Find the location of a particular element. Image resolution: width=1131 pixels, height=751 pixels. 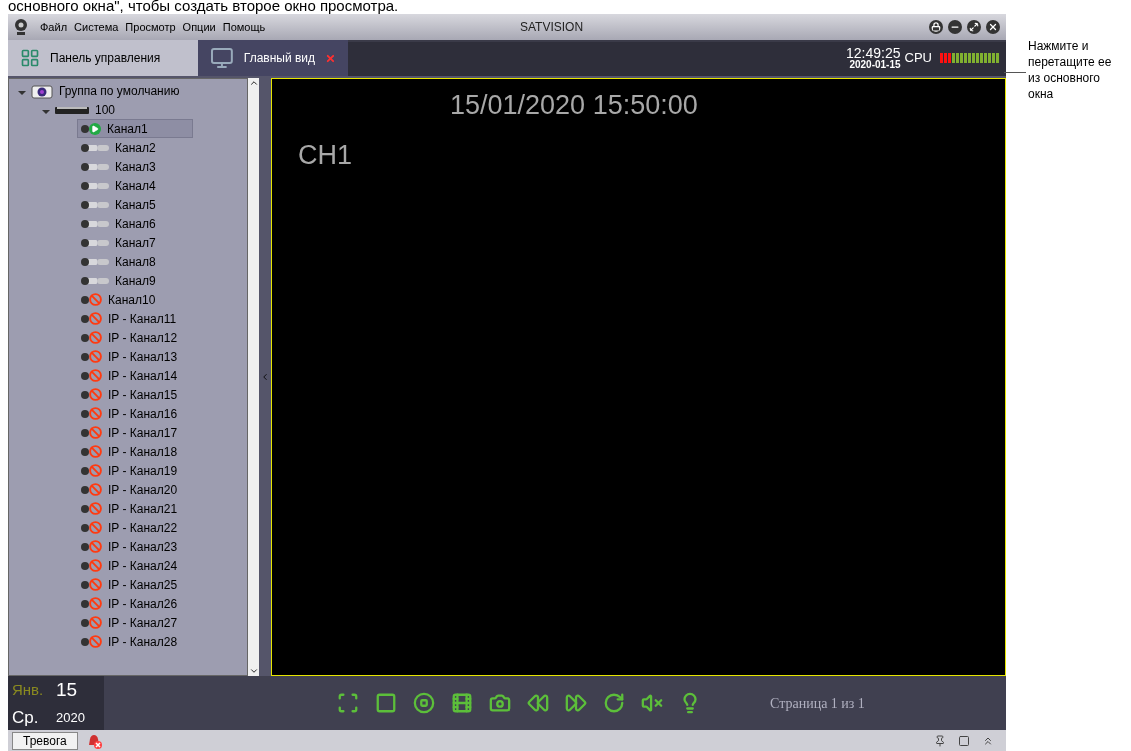

channel-item: Канал3 is located at coordinates (135, 166).